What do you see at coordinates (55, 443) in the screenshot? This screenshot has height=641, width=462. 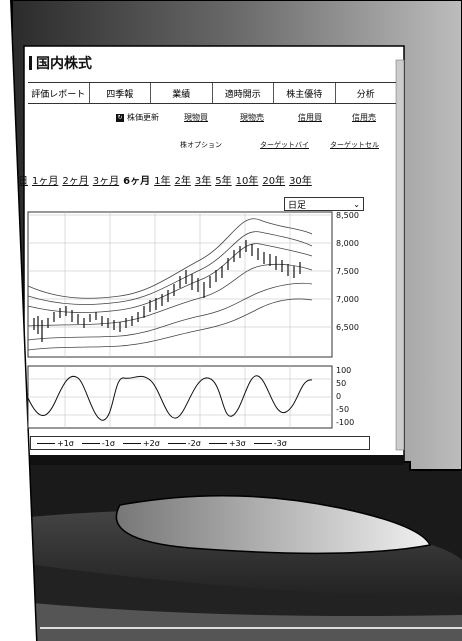 I see `legend-item: +1σ` at bounding box center [55, 443].